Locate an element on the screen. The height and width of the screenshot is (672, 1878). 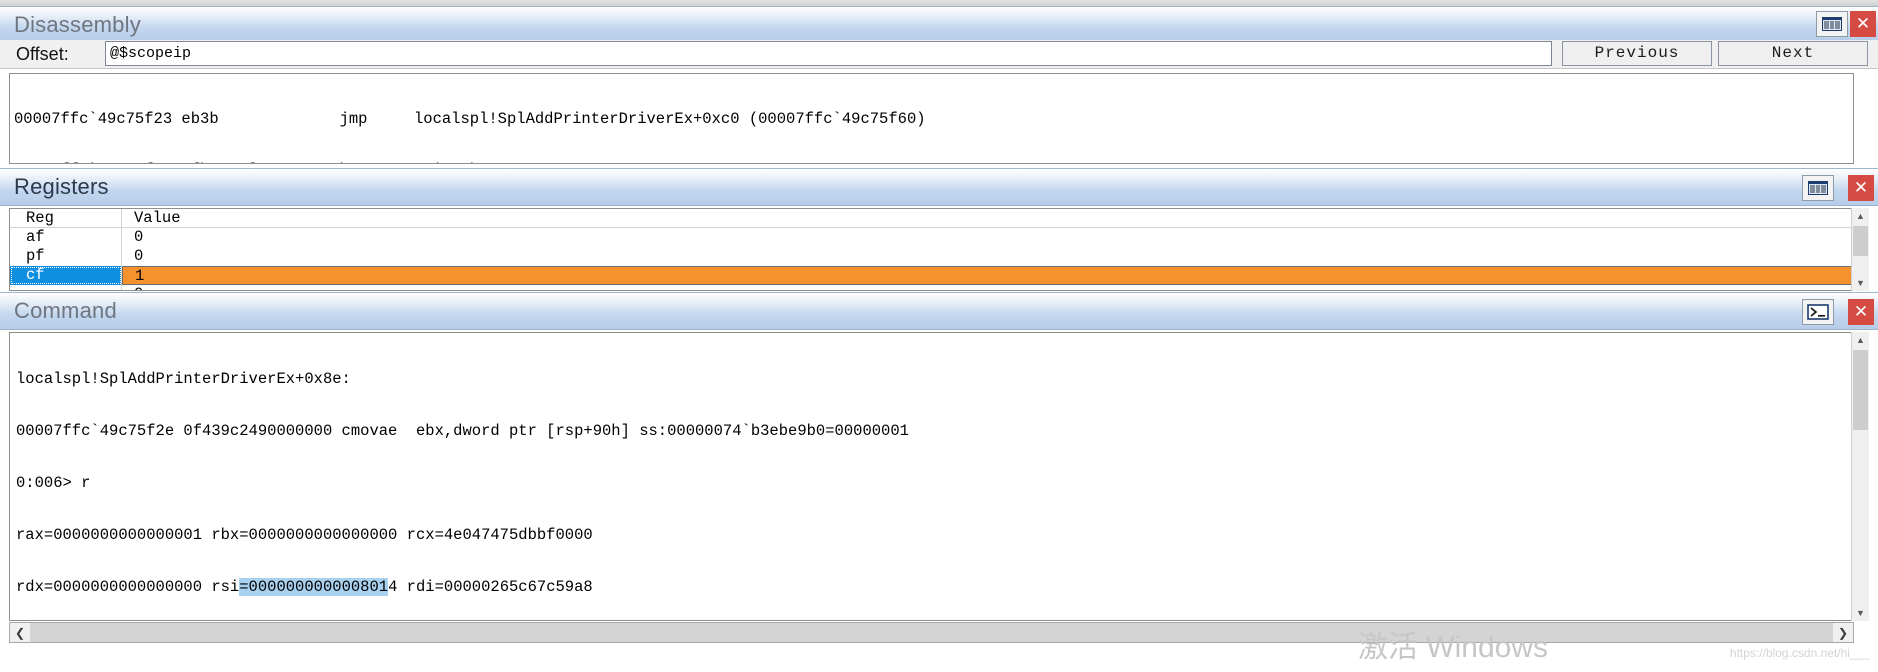
command-vertical-scrollbar: ▲ ▼ is located at coordinates (1860, 476).